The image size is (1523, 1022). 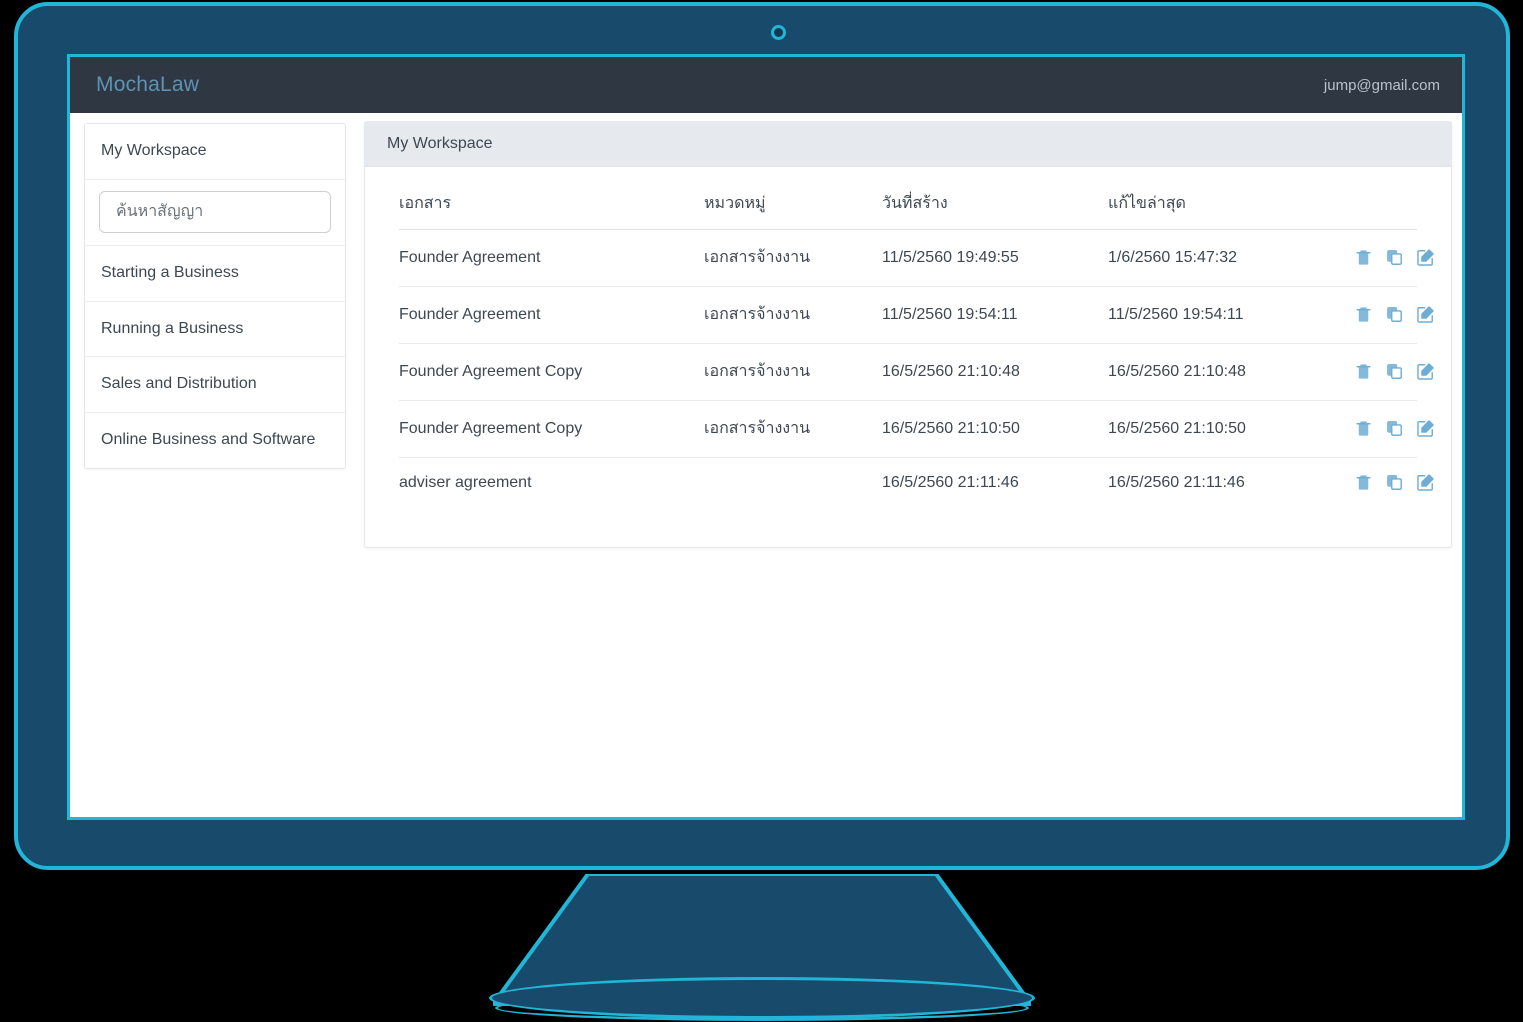 I want to click on cell-modified: 16/5/2560 21:10:50, so click(x=1224, y=429).